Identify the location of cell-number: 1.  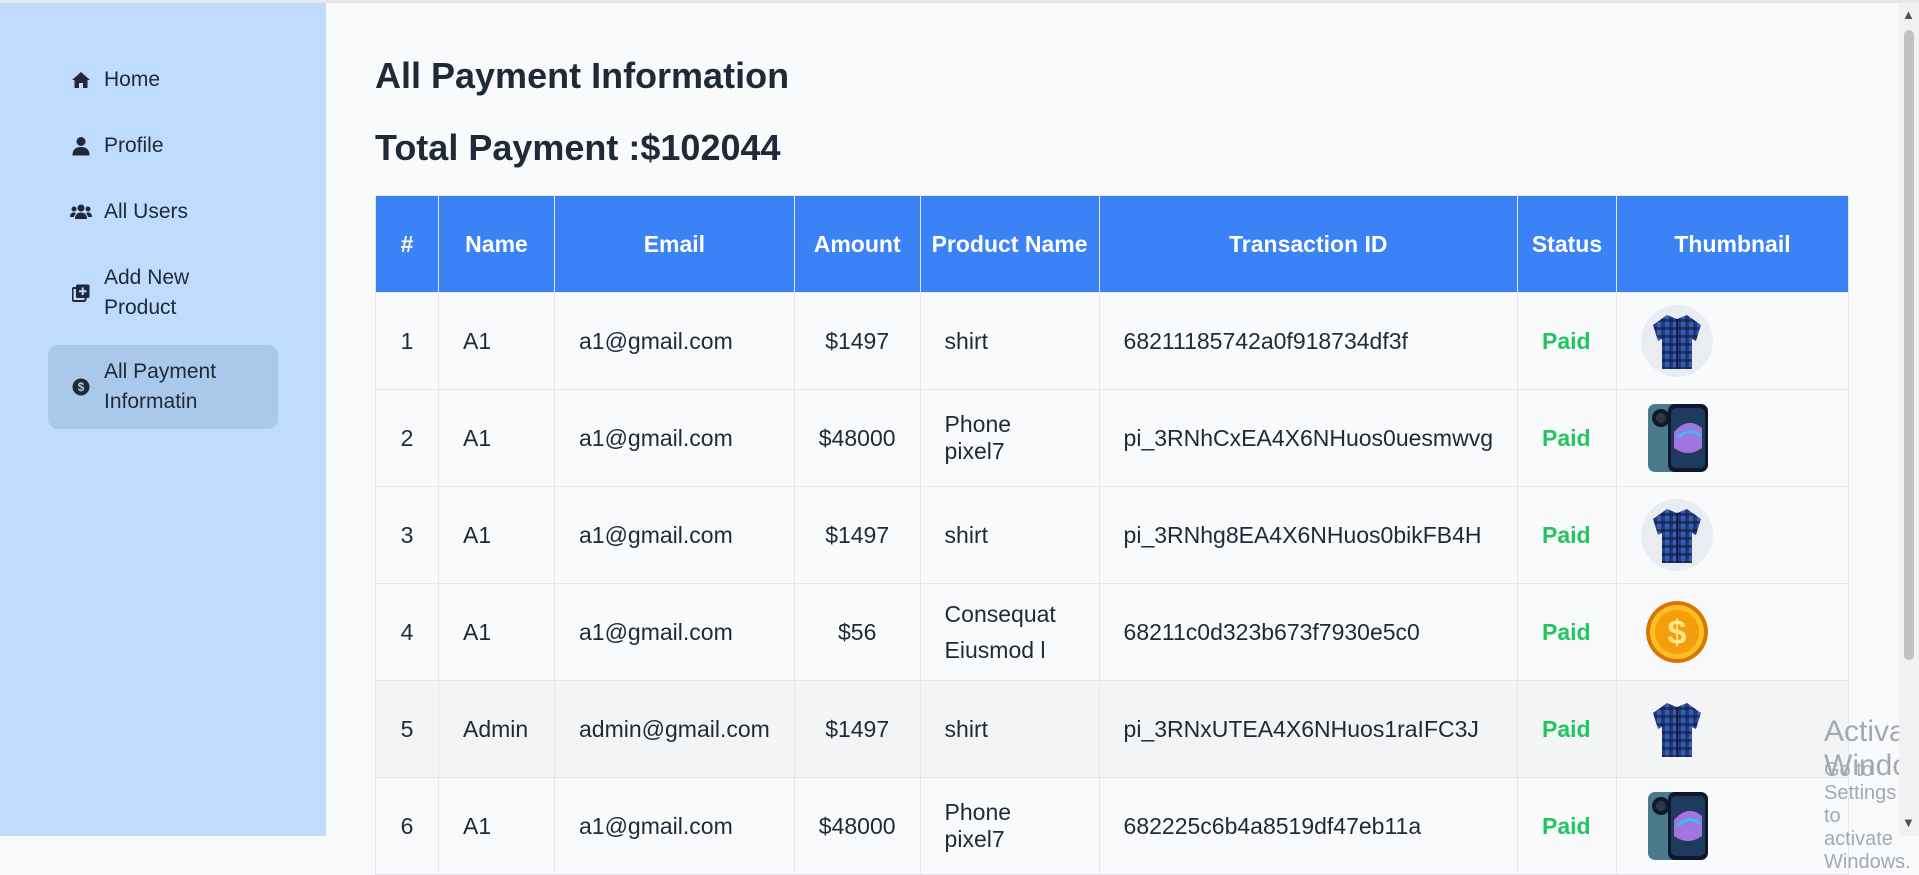
(407, 341).